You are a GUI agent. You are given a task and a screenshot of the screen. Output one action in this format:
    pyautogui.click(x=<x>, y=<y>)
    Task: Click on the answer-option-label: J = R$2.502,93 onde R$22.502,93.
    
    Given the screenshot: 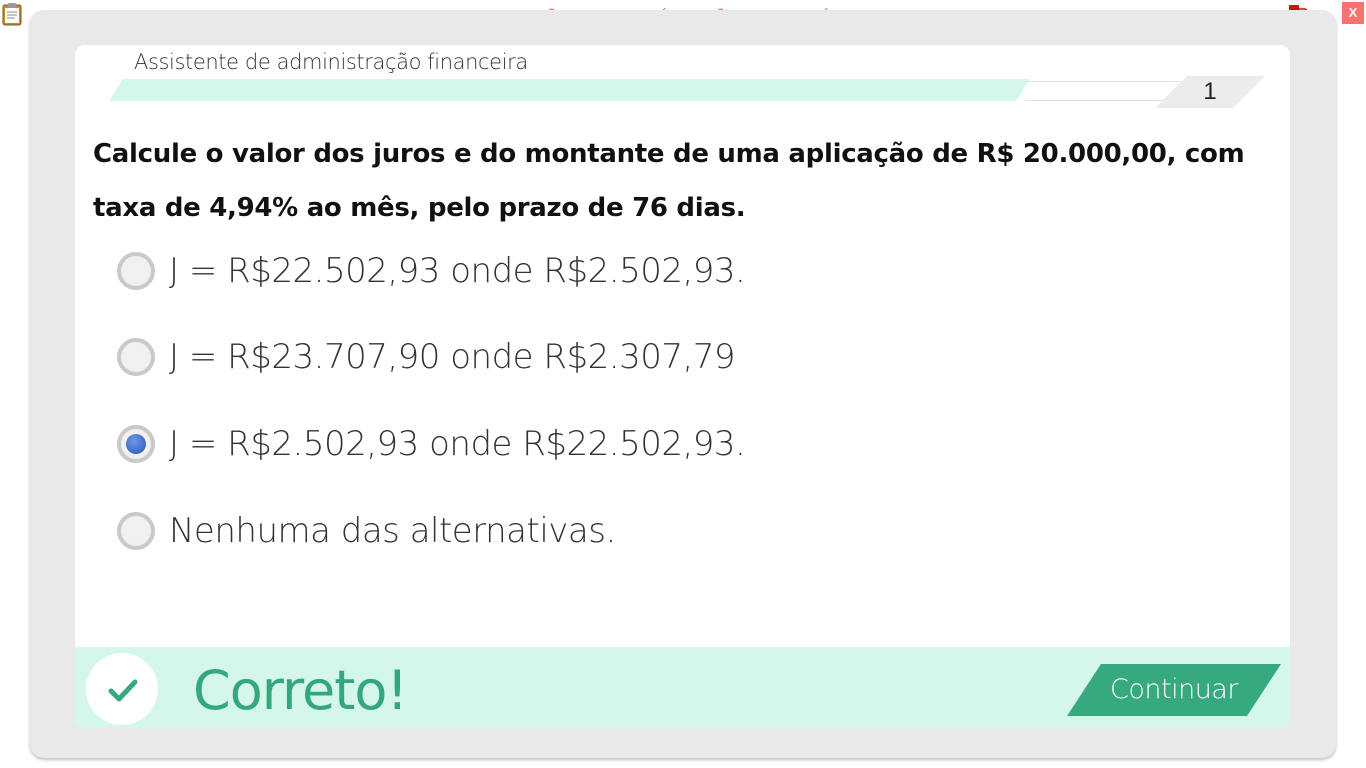 What is the action you would take?
    pyautogui.click(x=457, y=444)
    